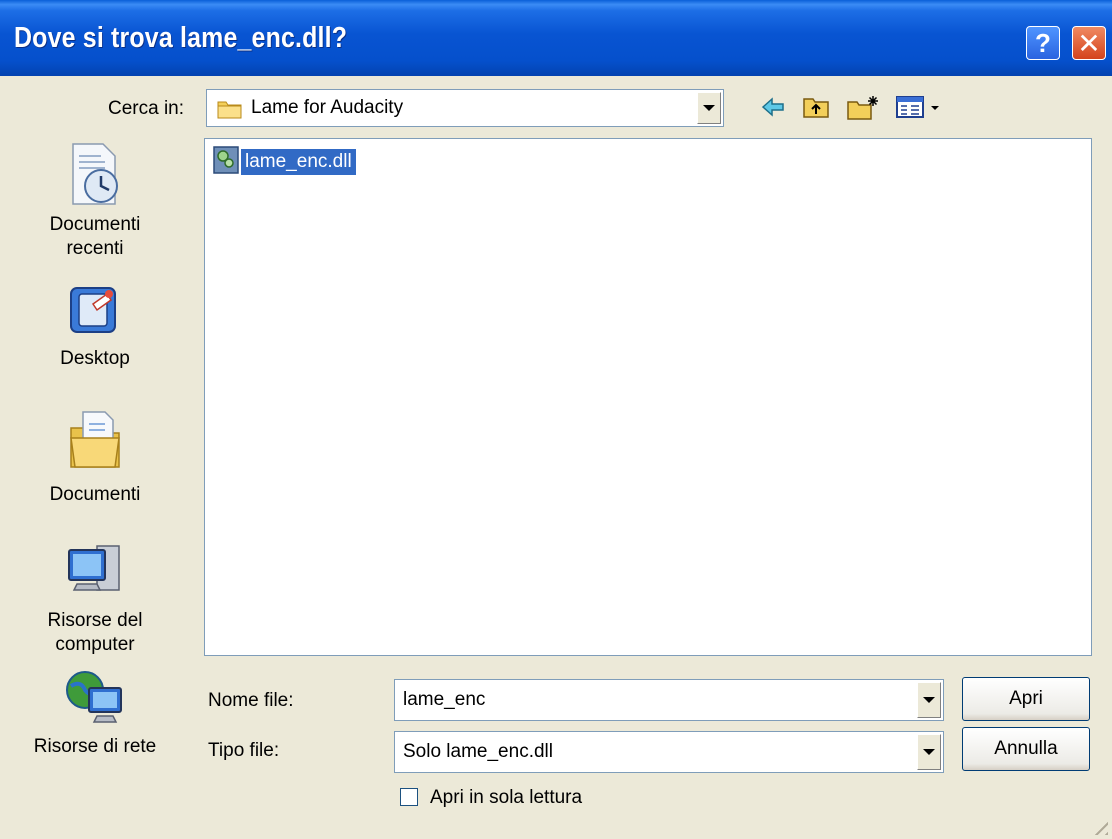  What do you see at coordinates (95, 700) in the screenshot?
I see `network-places-icon` at bounding box center [95, 700].